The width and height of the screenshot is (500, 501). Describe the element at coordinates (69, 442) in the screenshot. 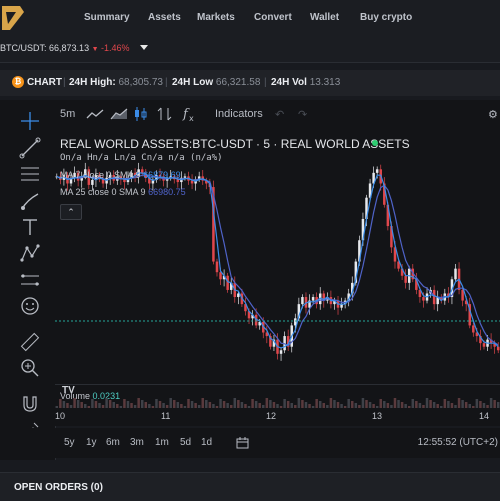

I see `range-5y: 5y` at that location.